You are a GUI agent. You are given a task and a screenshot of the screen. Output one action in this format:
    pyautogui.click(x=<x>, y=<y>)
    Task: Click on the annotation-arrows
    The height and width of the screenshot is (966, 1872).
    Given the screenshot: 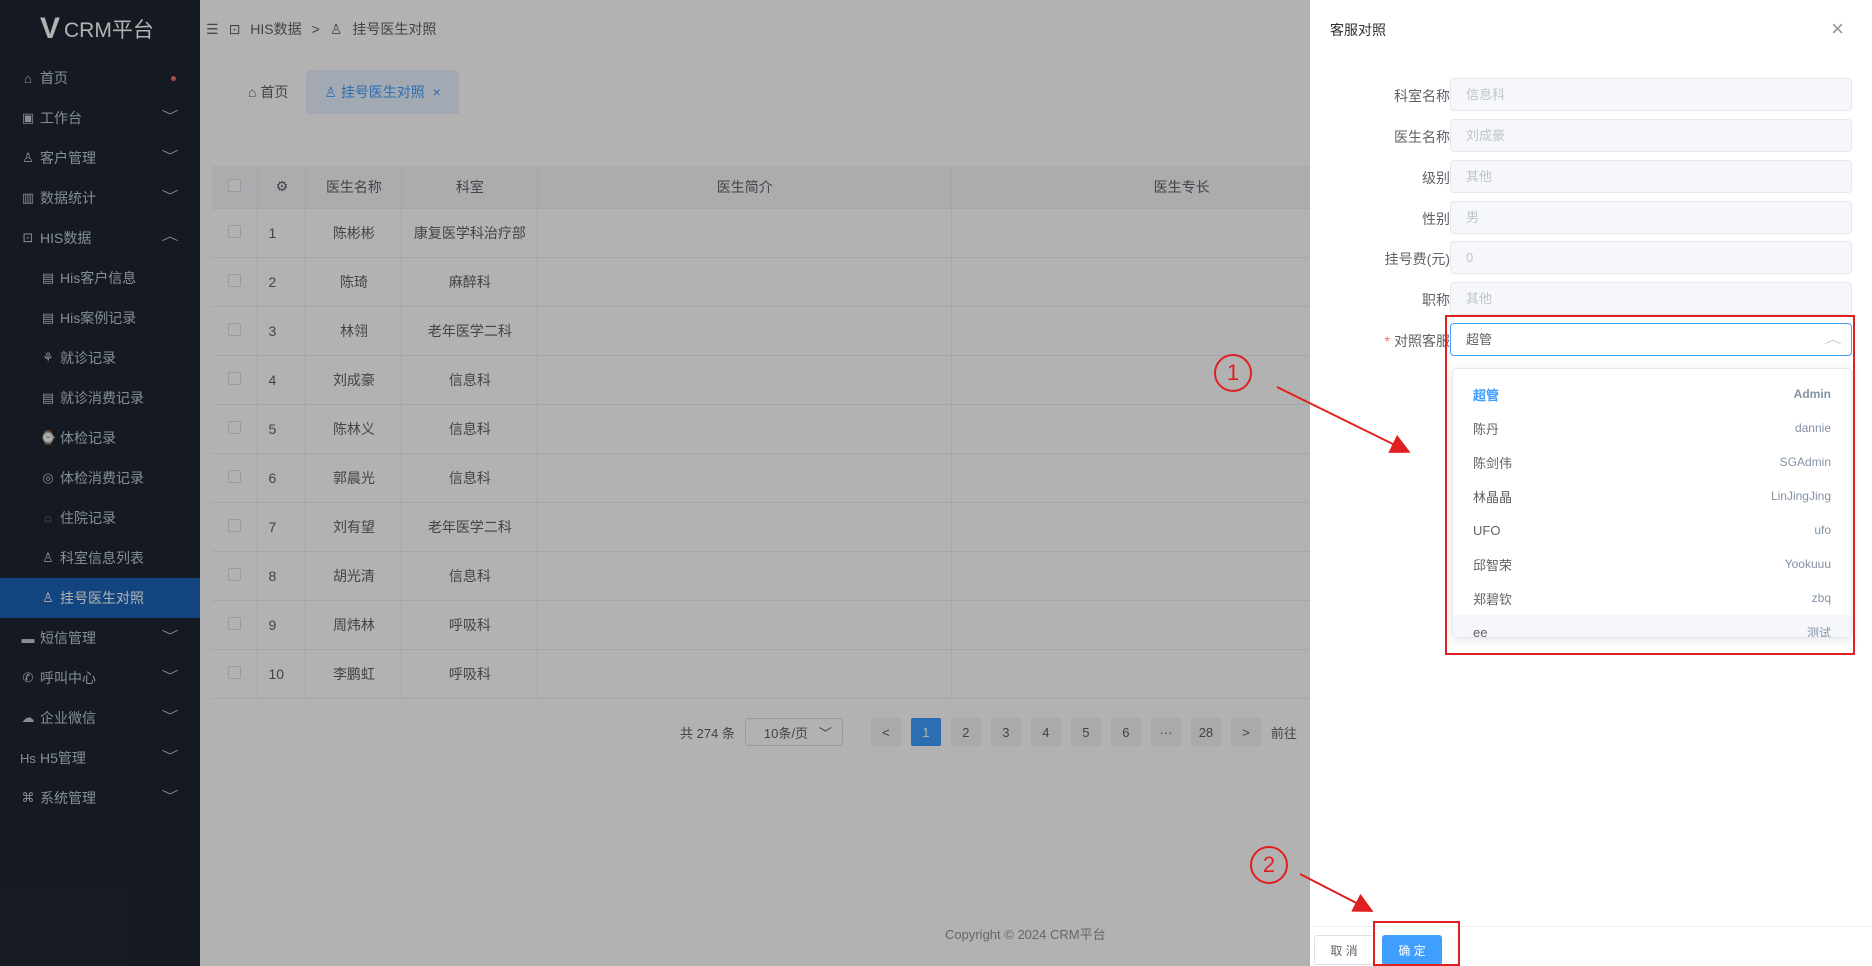 What is the action you would take?
    pyautogui.click(x=1343, y=649)
    